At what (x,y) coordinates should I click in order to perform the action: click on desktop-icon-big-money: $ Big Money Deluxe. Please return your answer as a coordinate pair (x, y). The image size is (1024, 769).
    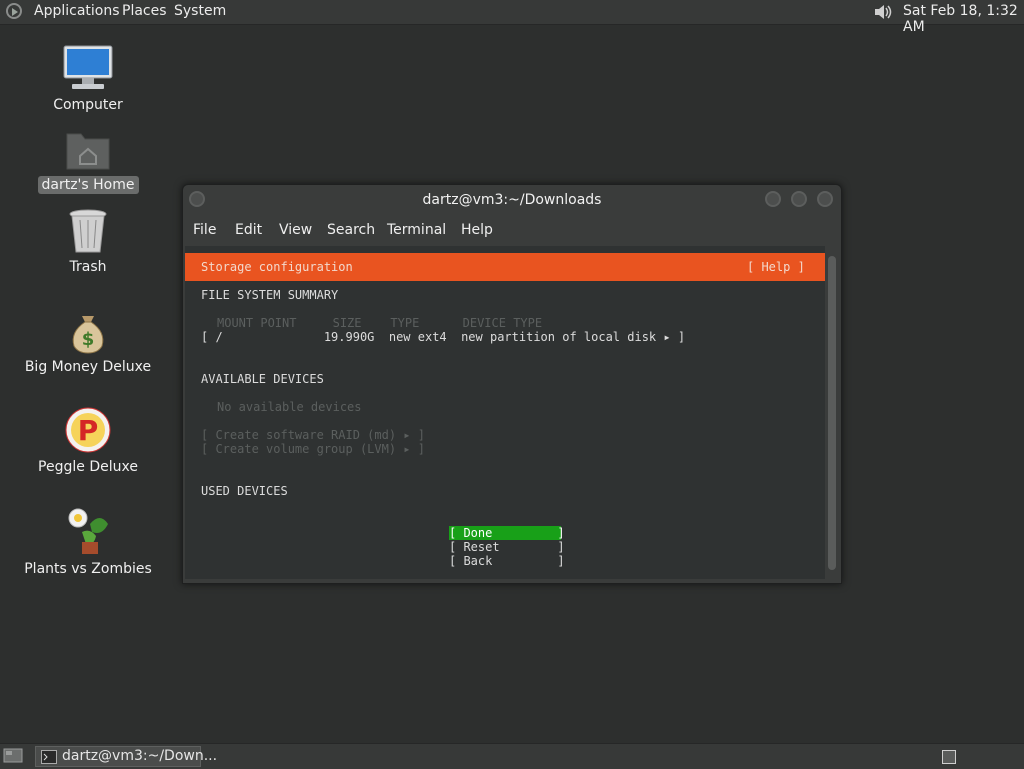
    Looking at the image, I should click on (88, 342).